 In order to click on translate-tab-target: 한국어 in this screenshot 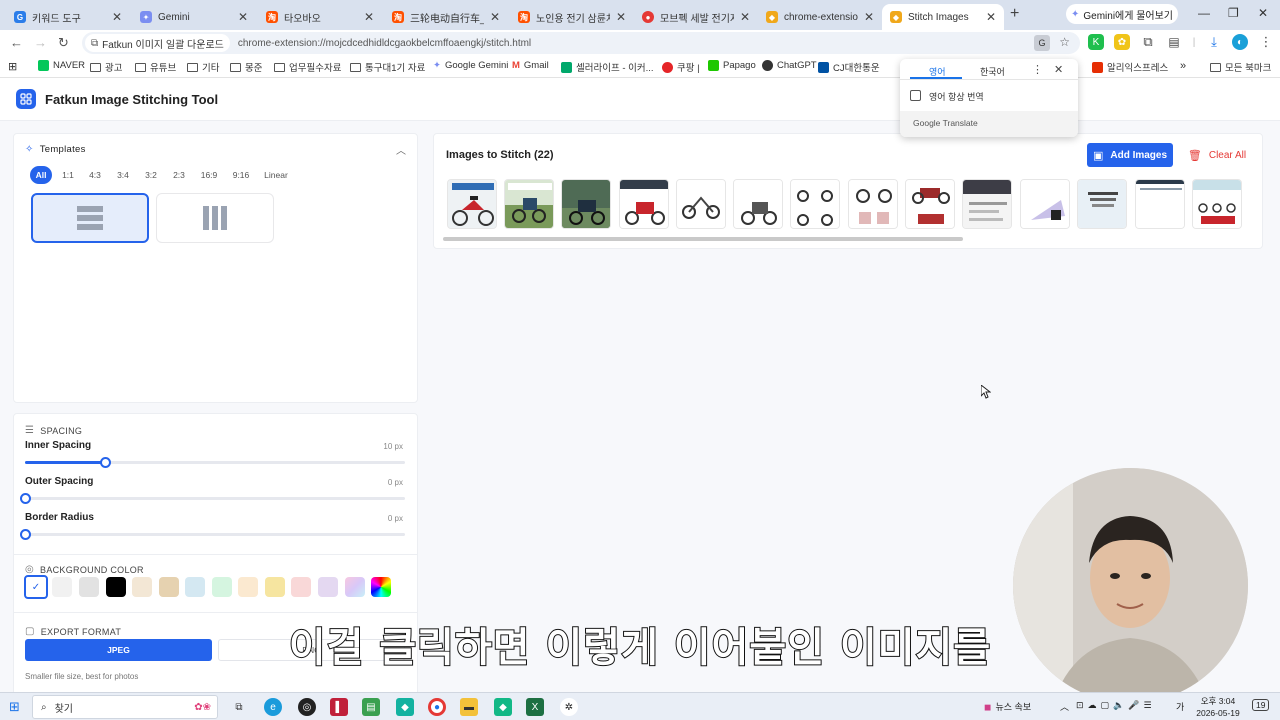, I will do `click(992, 71)`.